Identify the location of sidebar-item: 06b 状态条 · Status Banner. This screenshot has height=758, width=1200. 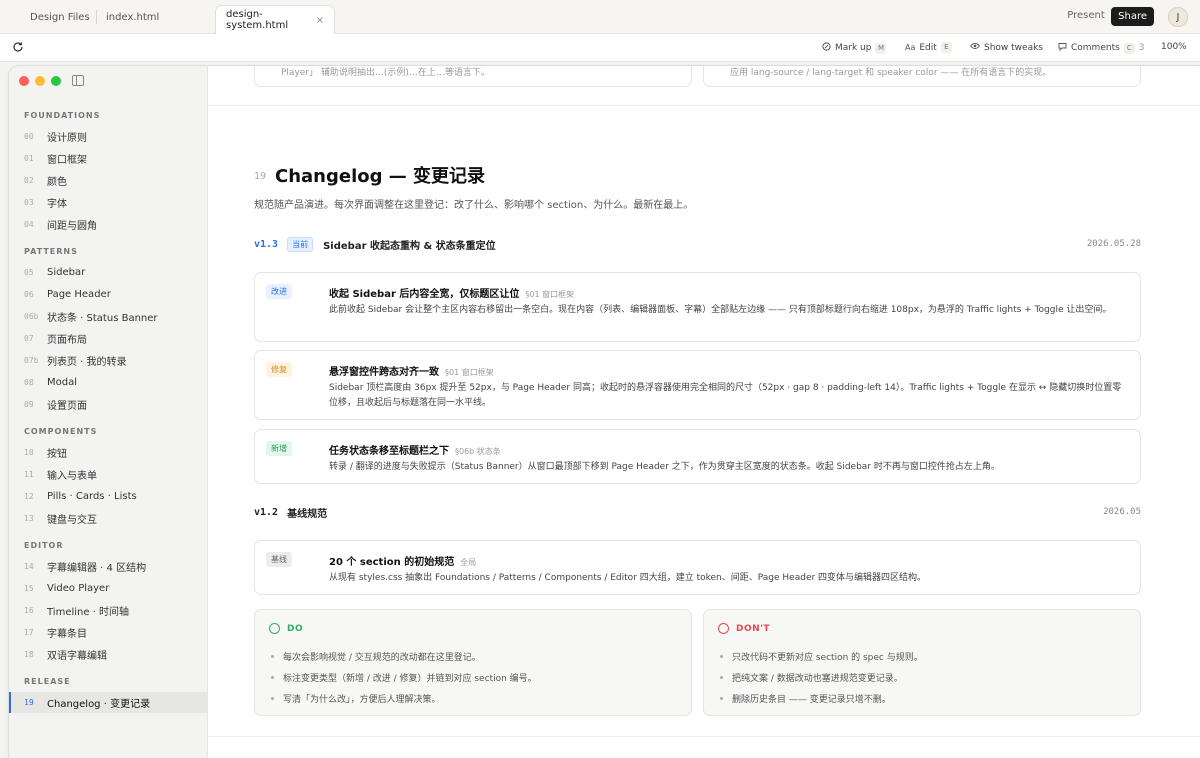
(108, 316).